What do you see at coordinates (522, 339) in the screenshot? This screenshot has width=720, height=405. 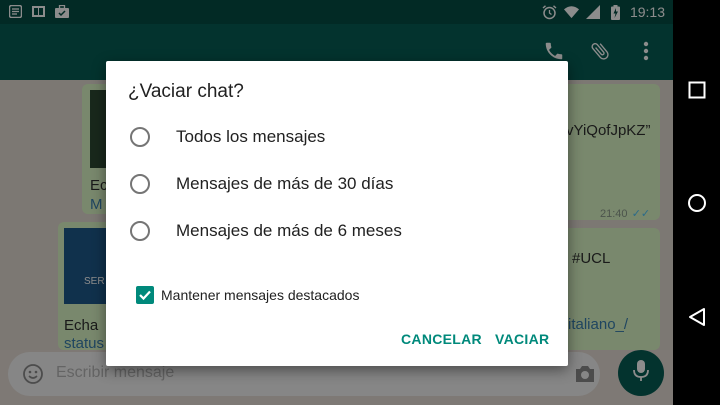 I see `confirm-clear-button: VACIAR` at bounding box center [522, 339].